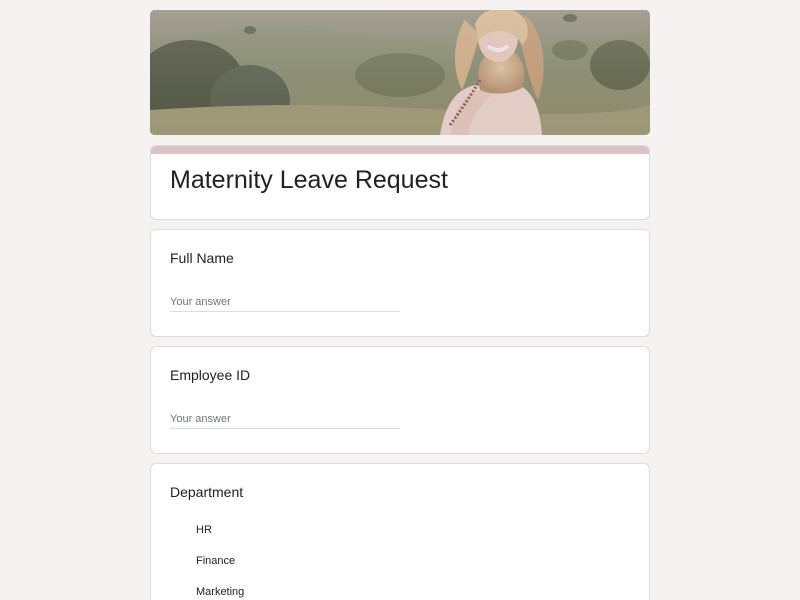  What do you see at coordinates (204, 530) in the screenshot?
I see `option-label-hr: HR` at bounding box center [204, 530].